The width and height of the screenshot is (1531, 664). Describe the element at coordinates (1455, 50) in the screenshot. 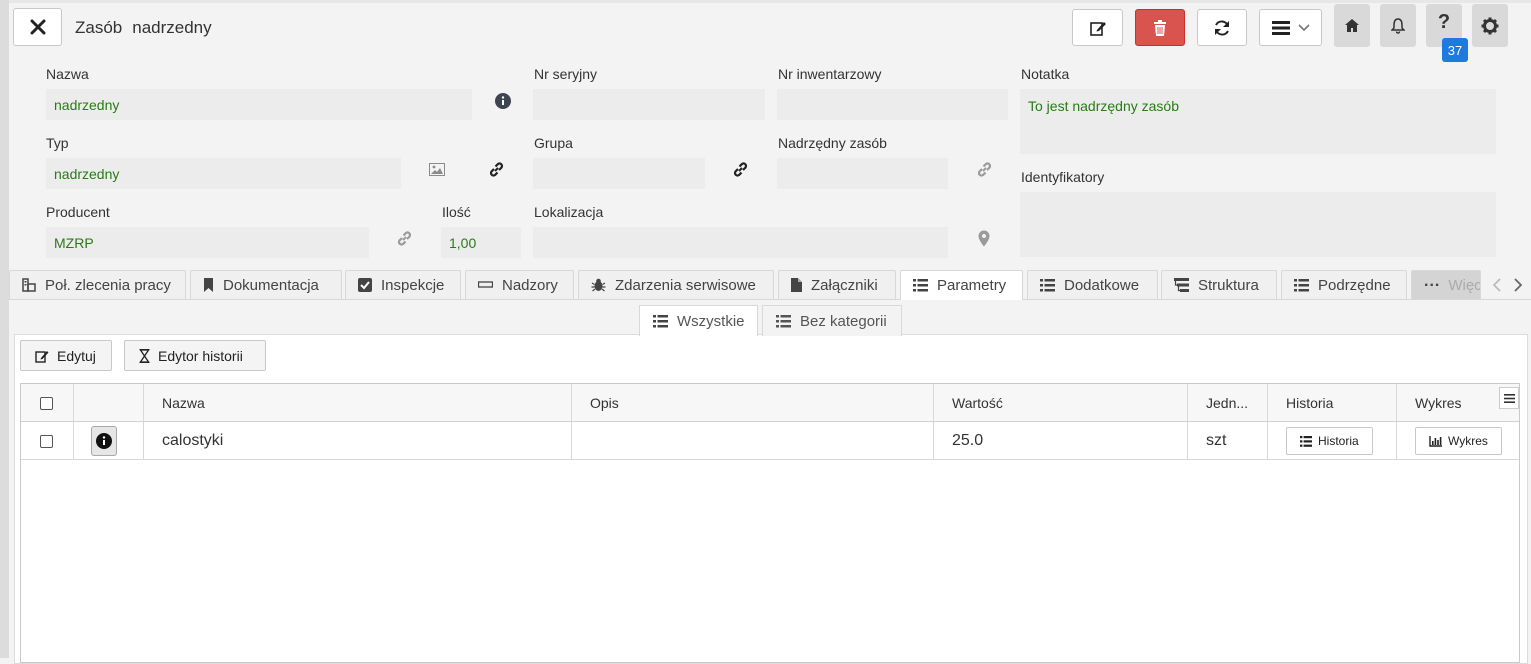

I see `notification-count-badge: 37` at that location.